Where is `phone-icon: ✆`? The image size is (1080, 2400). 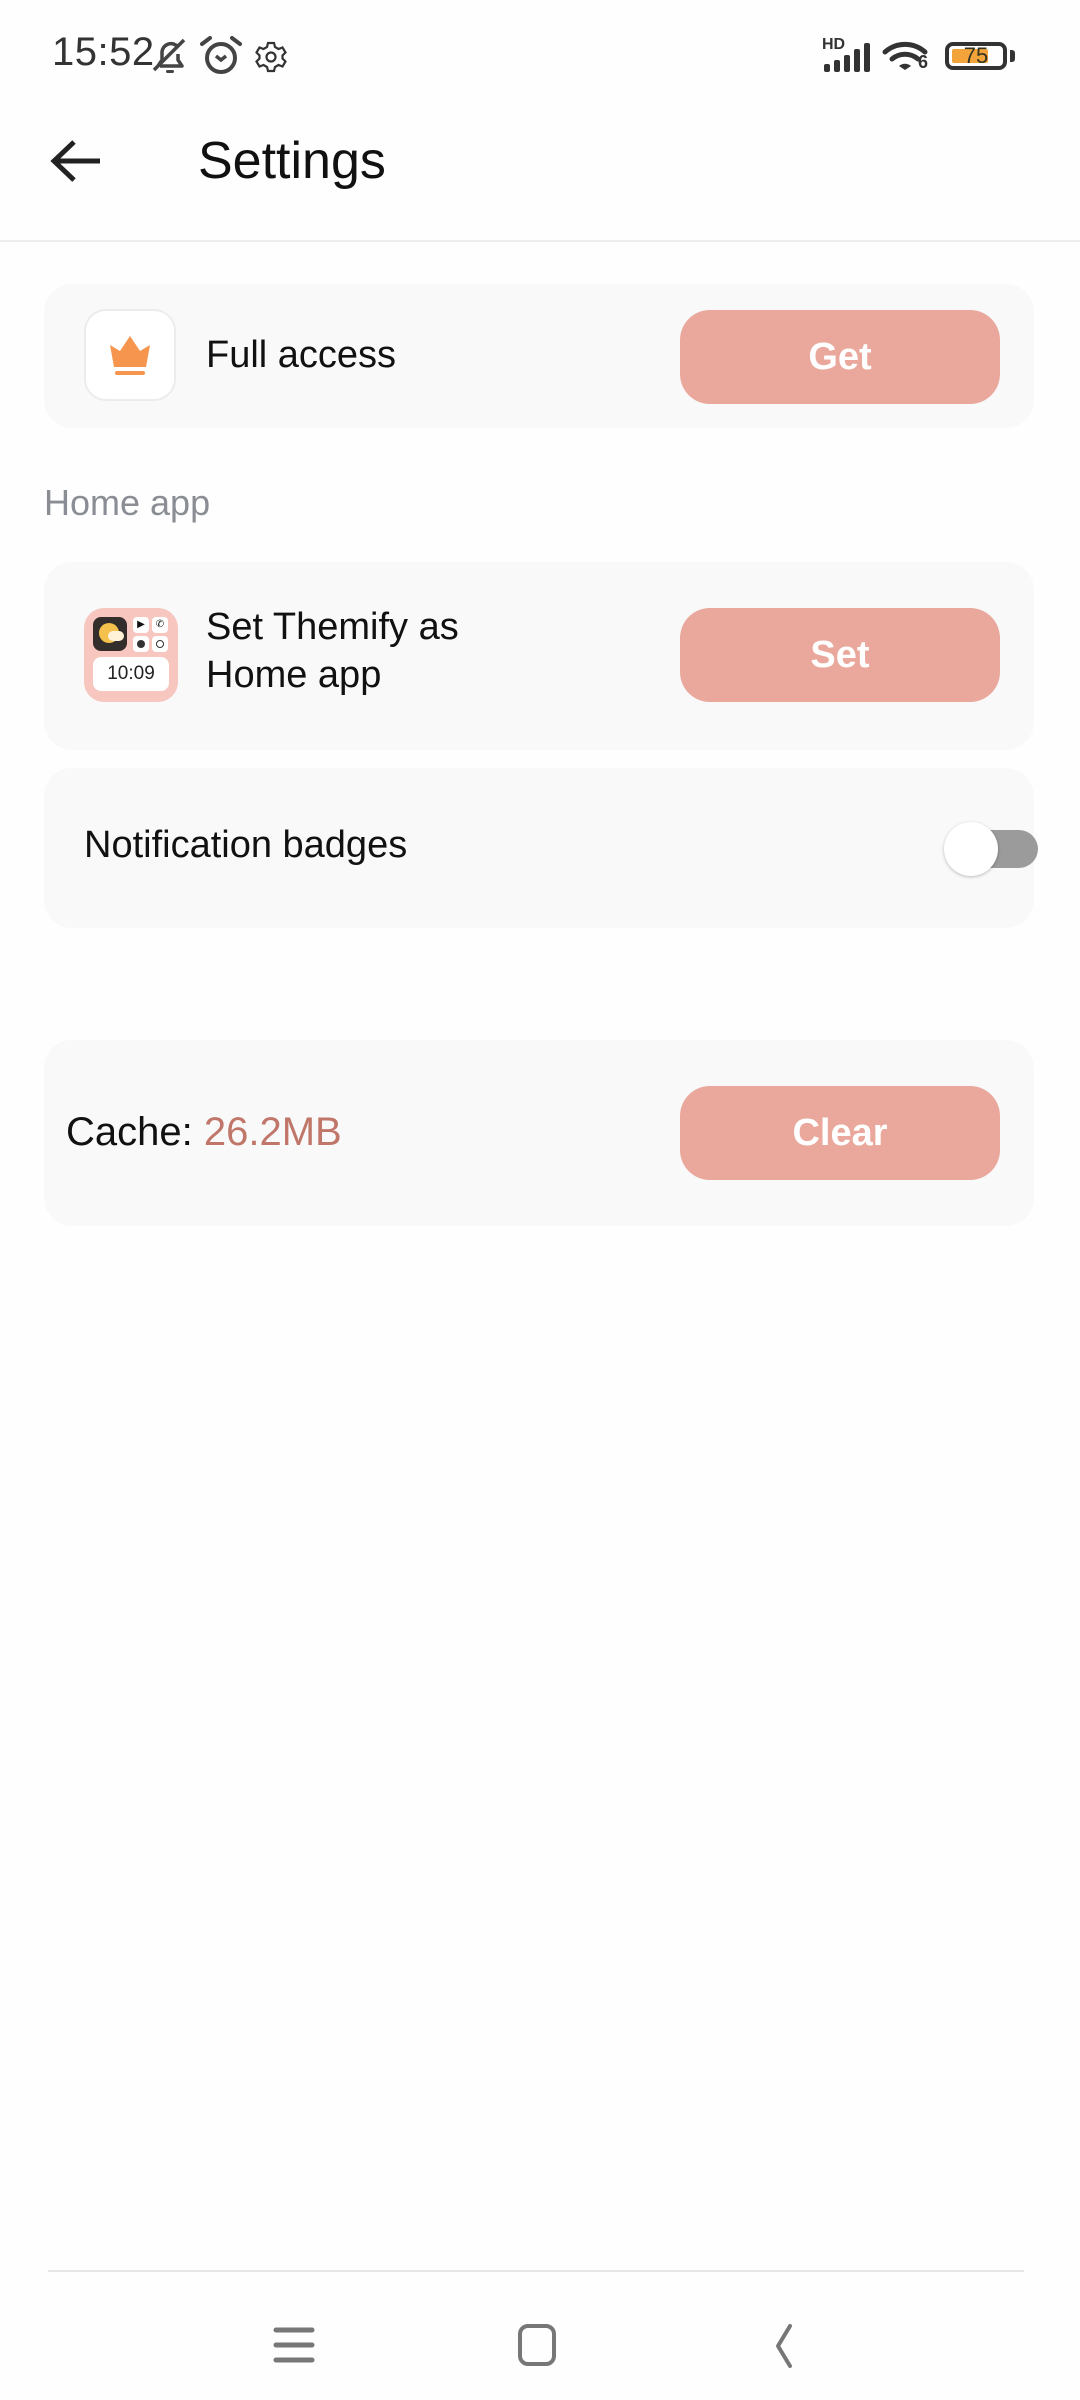 phone-icon: ✆ is located at coordinates (160, 625).